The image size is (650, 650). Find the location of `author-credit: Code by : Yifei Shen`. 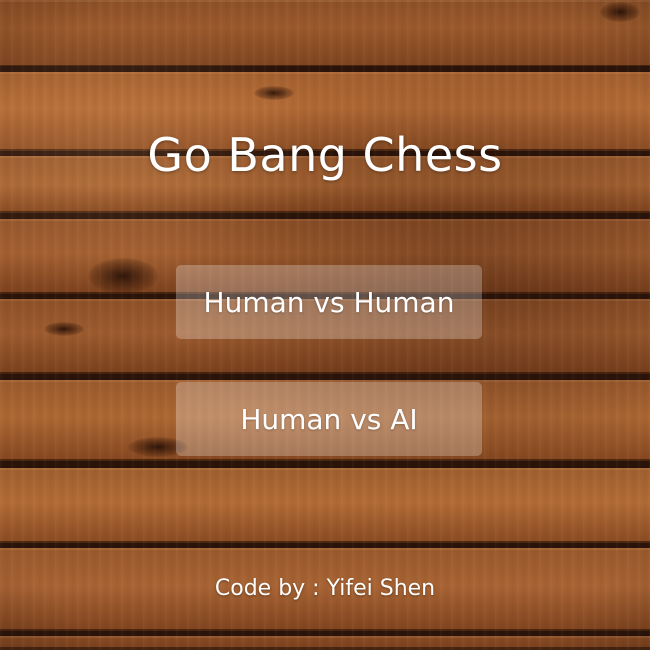

author-credit: Code by : Yifei Shen is located at coordinates (325, 588).